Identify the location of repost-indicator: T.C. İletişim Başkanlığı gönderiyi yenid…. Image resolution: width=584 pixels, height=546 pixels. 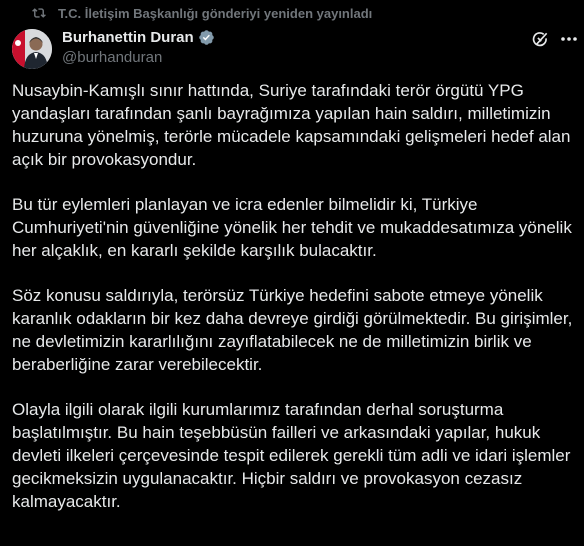
(202, 13).